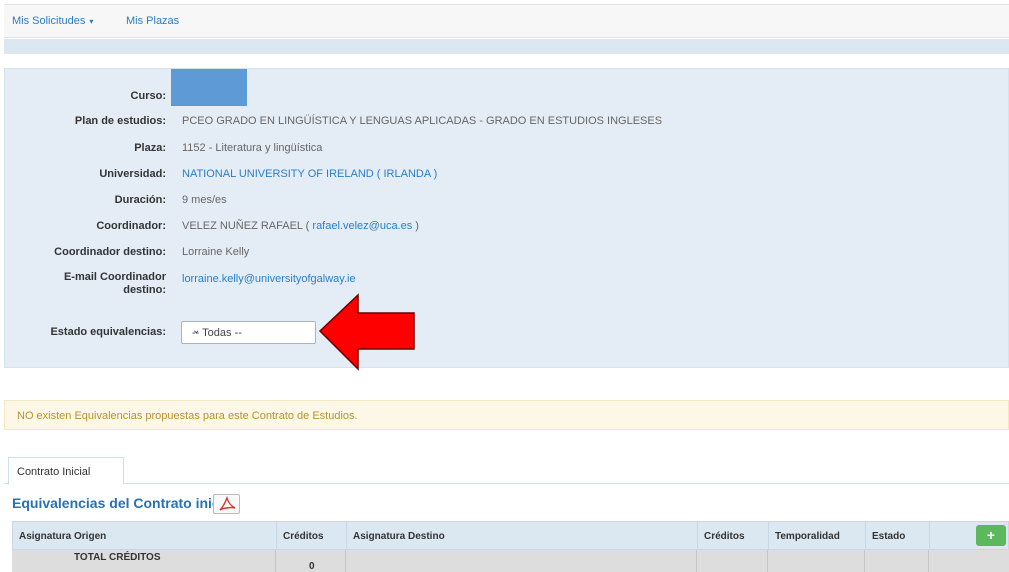  Describe the element at coordinates (131, 226) in the screenshot. I see `coordinador-label: Coordinador:` at that location.